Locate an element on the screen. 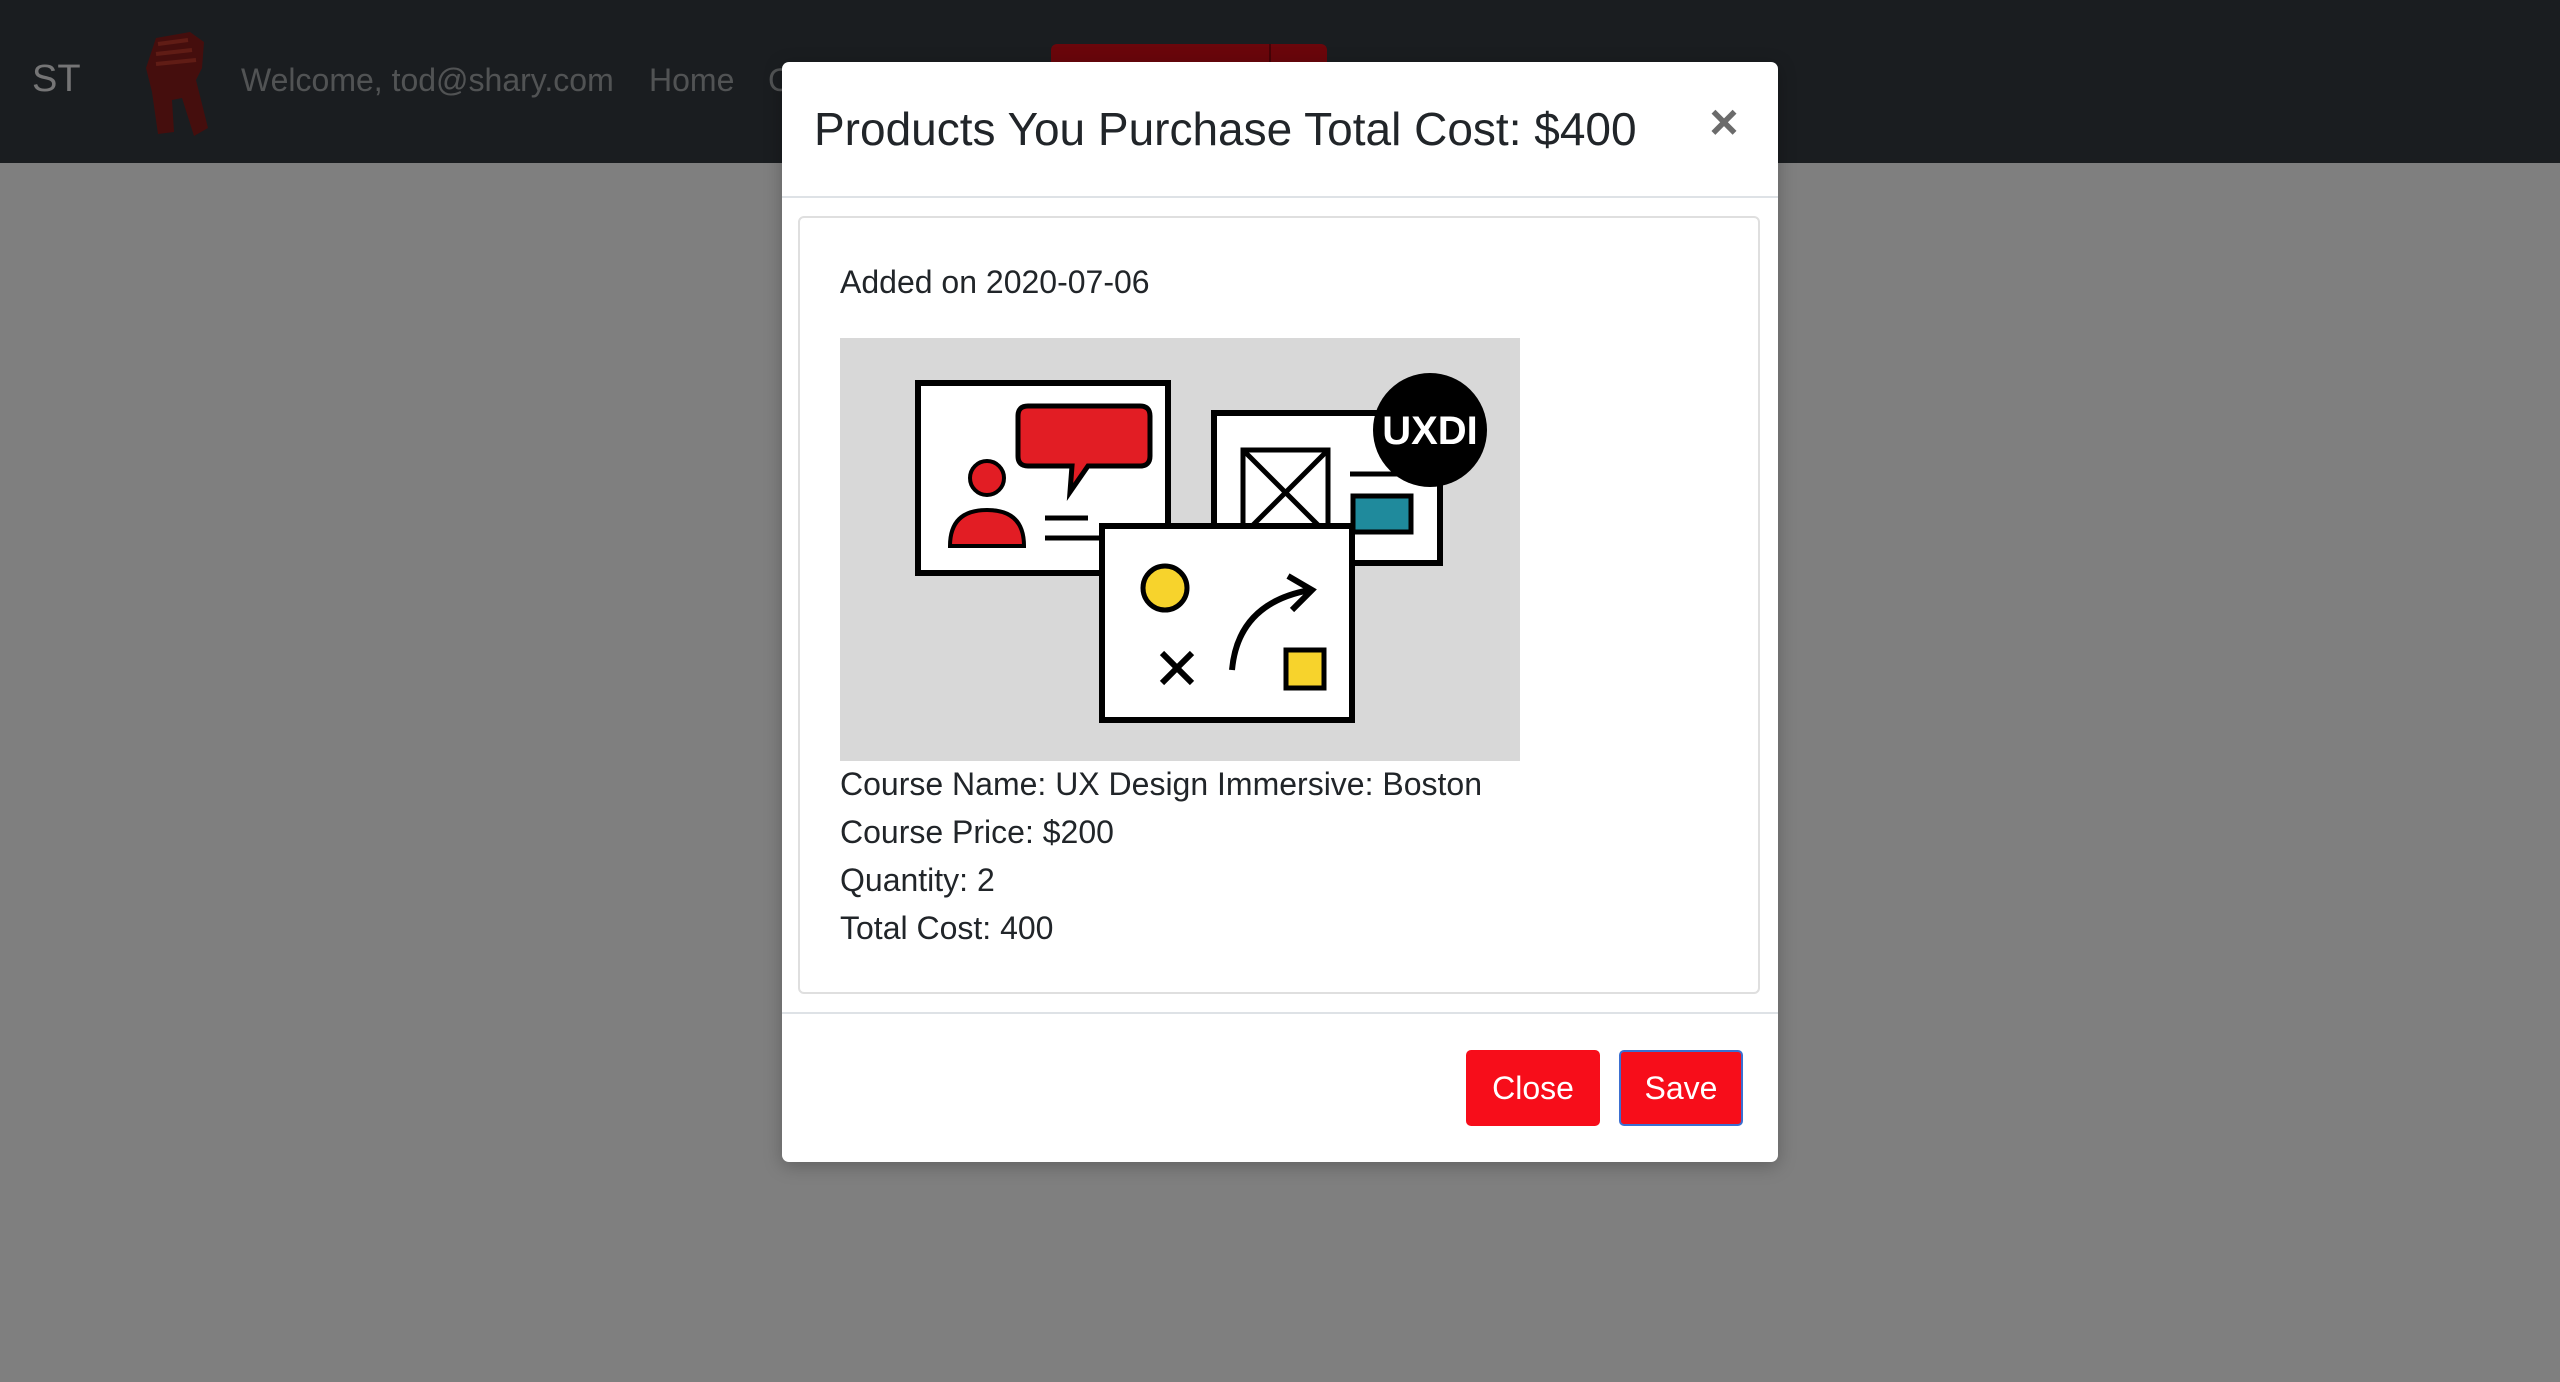 This screenshot has width=2560, height=1382. course-price: Course Price: $200 is located at coordinates (977, 832).